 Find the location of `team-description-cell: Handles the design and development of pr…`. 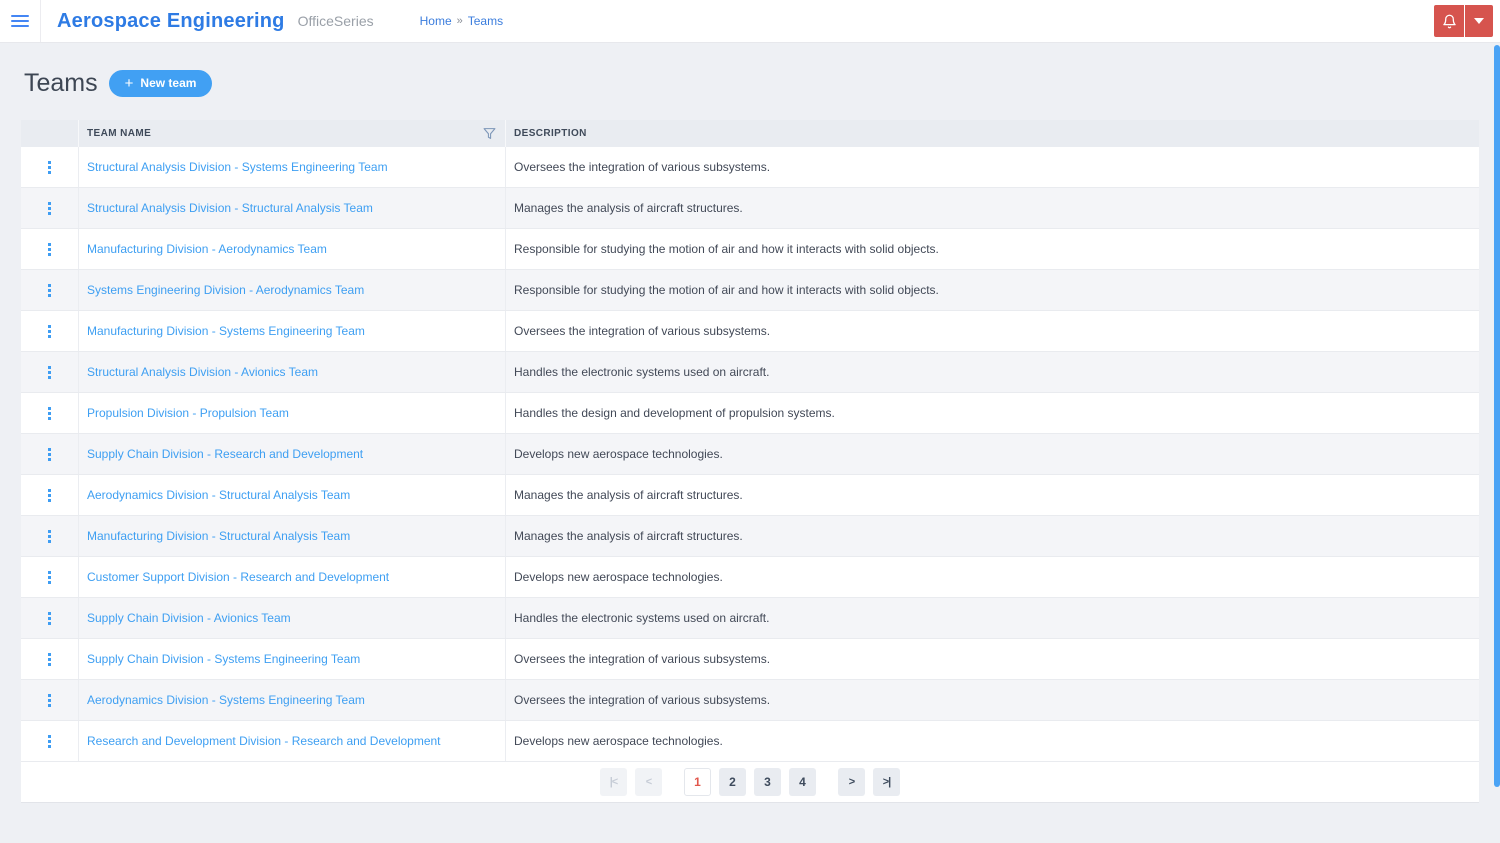

team-description-cell: Handles the design and development of pr… is located at coordinates (992, 413).